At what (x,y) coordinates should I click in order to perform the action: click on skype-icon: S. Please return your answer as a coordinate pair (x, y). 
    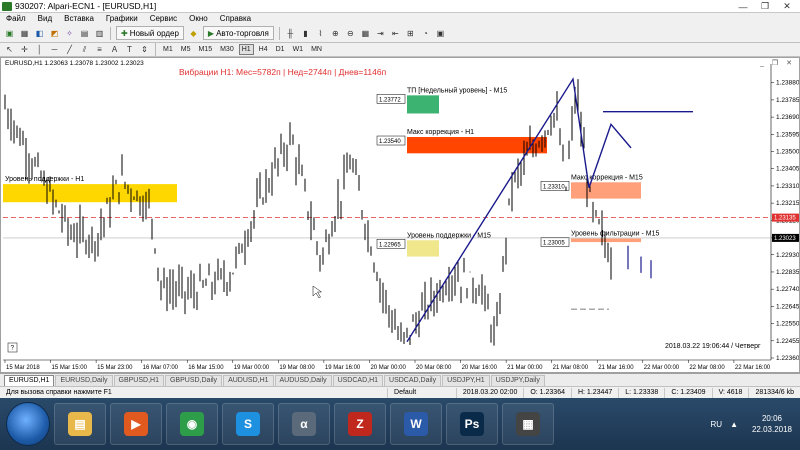
    Looking at the image, I should click on (248, 424).